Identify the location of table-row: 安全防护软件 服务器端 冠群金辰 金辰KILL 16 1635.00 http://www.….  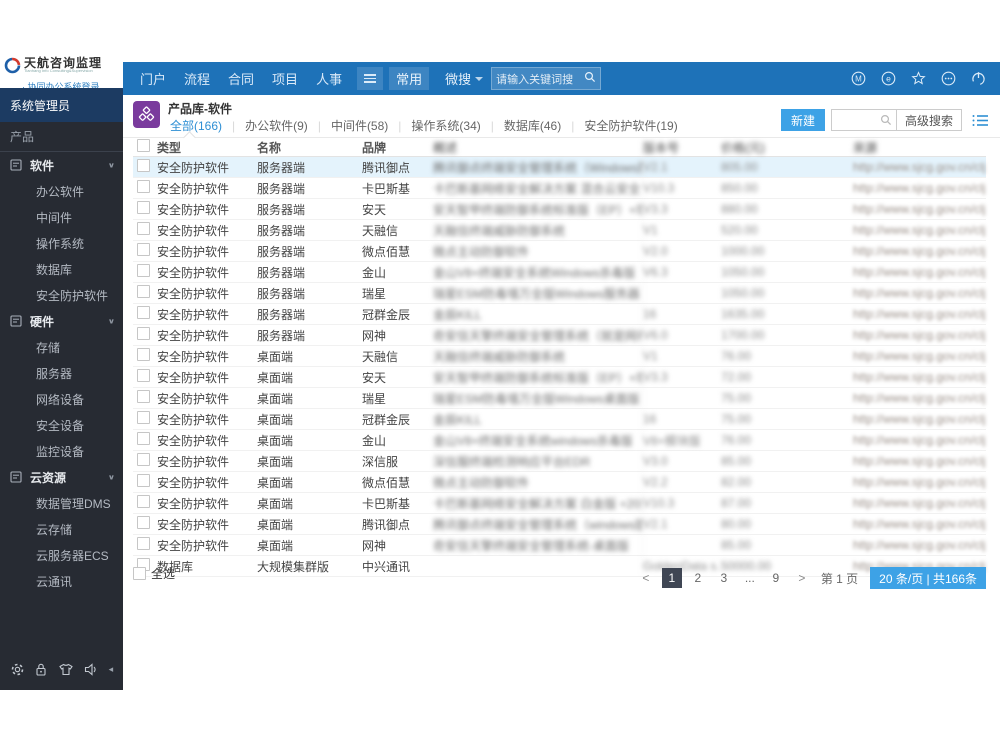
(559, 314).